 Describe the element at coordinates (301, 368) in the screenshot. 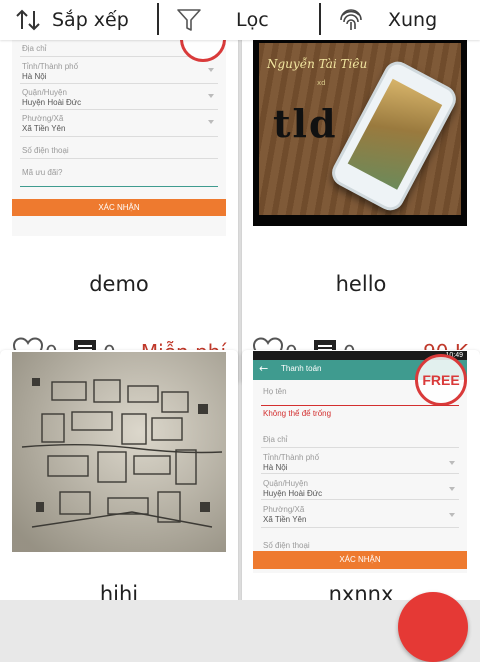

I see `header-title: Thanh toán` at that location.